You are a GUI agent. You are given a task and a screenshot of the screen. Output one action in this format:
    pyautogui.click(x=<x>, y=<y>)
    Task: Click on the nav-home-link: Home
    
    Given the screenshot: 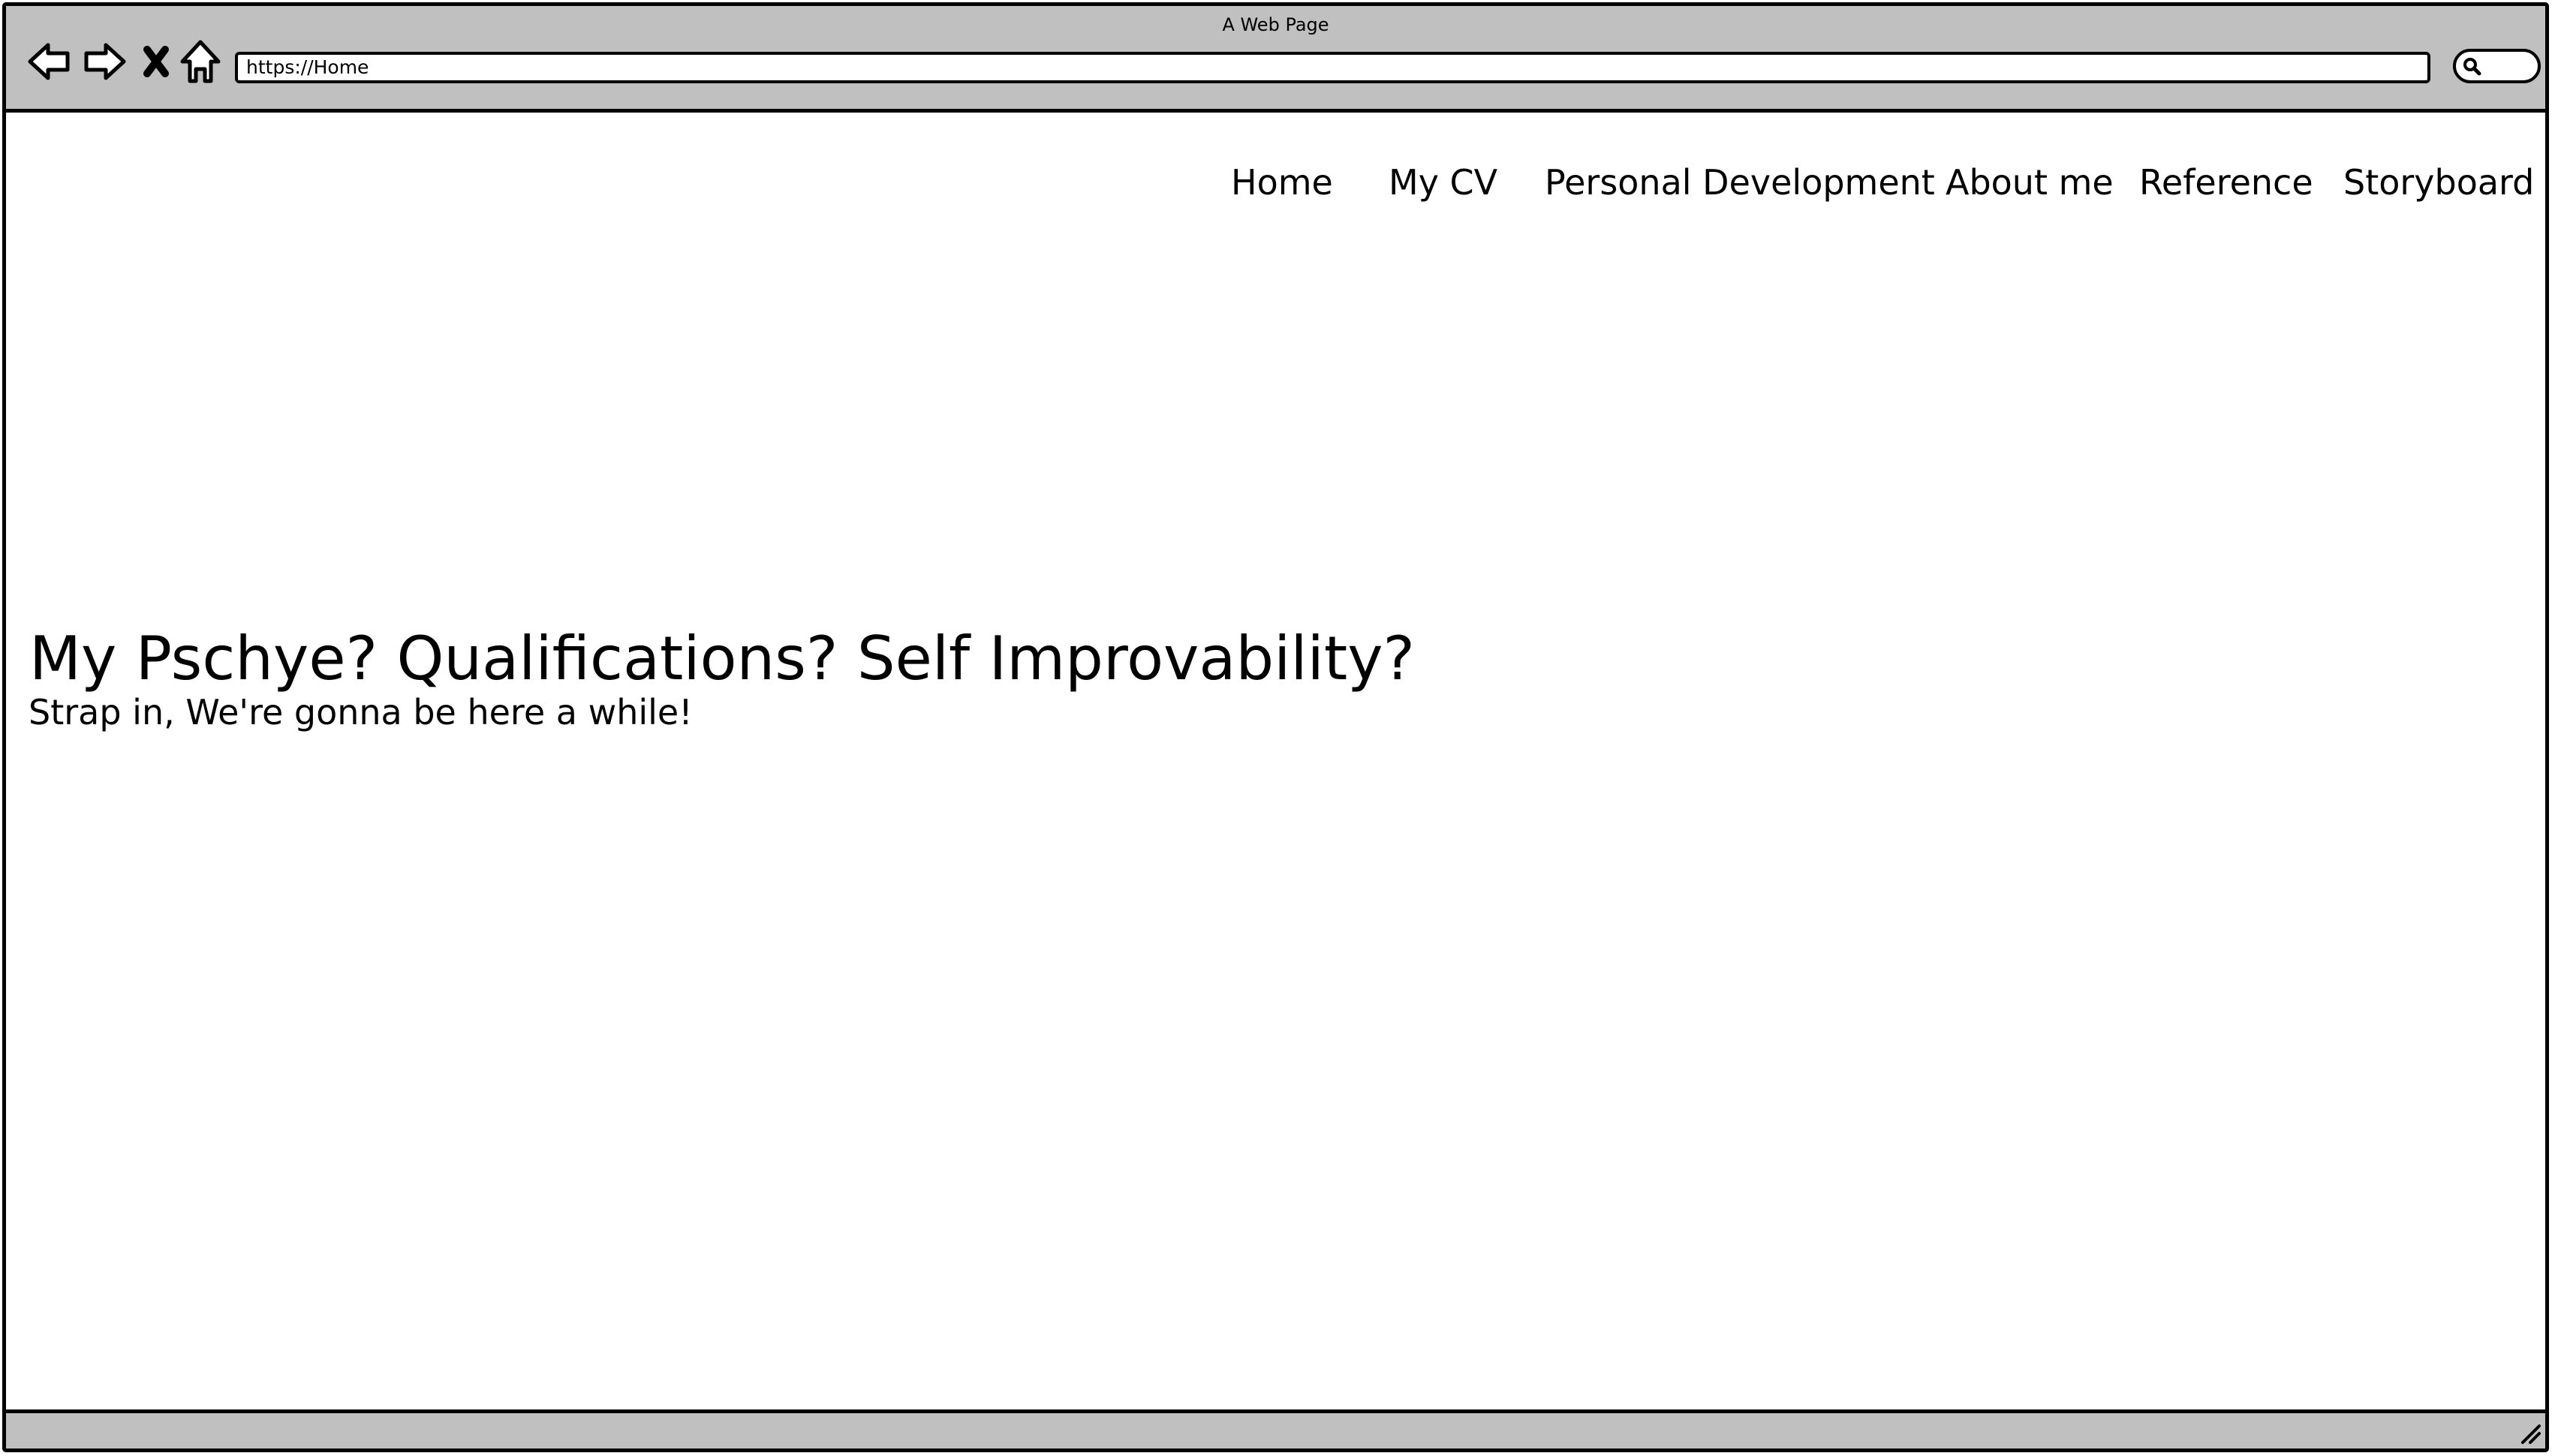 What is the action you would take?
    pyautogui.click(x=1282, y=182)
    